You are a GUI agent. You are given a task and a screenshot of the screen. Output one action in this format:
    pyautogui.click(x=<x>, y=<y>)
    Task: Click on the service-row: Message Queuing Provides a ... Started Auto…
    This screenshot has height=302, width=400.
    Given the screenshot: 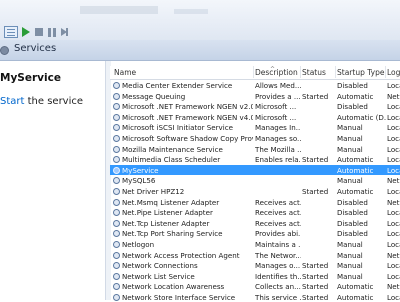 What is the action you would take?
    pyautogui.click(x=255, y=96)
    